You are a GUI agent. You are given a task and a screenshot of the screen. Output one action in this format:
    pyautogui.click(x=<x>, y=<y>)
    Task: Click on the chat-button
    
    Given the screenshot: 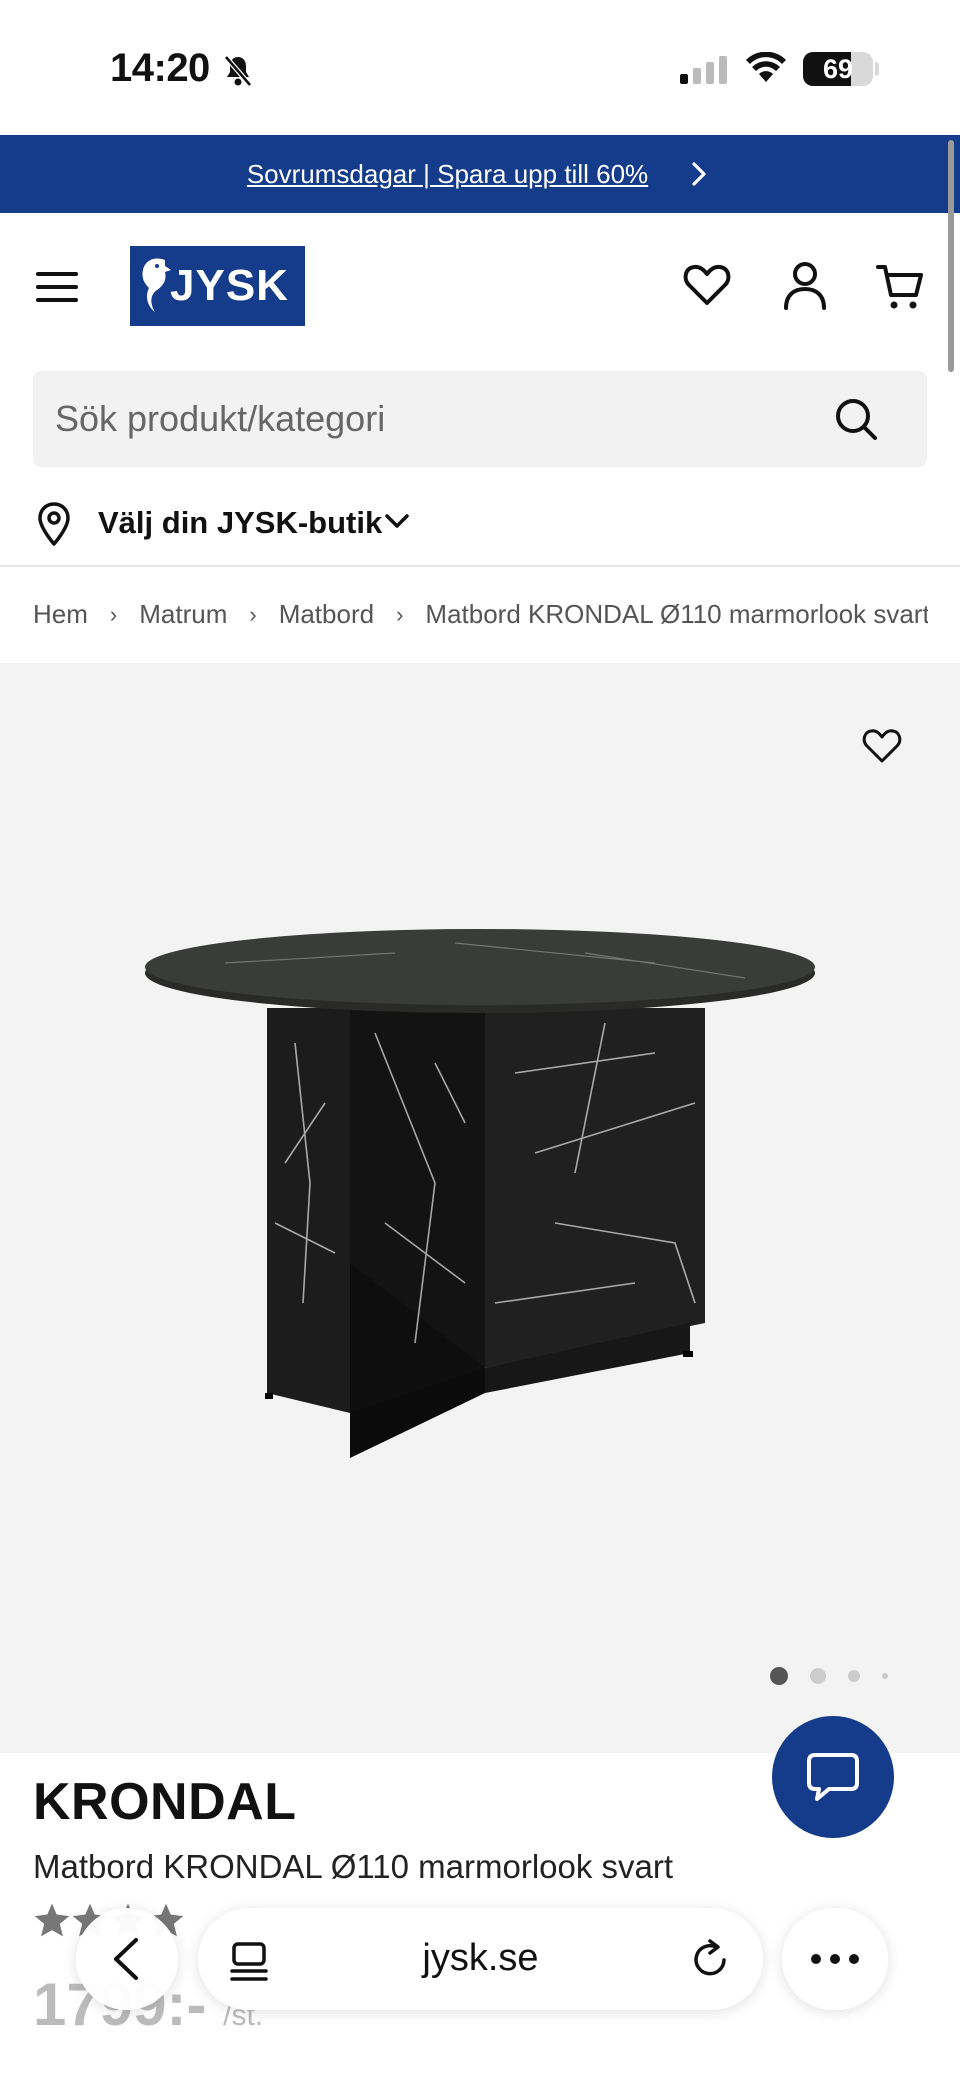 What is the action you would take?
    pyautogui.click(x=833, y=1777)
    